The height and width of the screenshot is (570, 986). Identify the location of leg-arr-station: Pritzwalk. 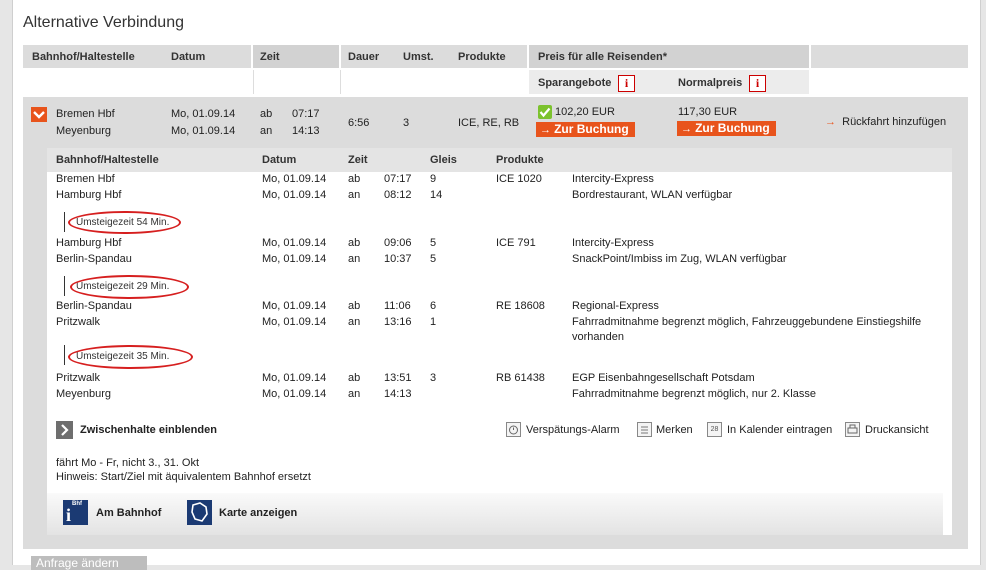
(78, 322).